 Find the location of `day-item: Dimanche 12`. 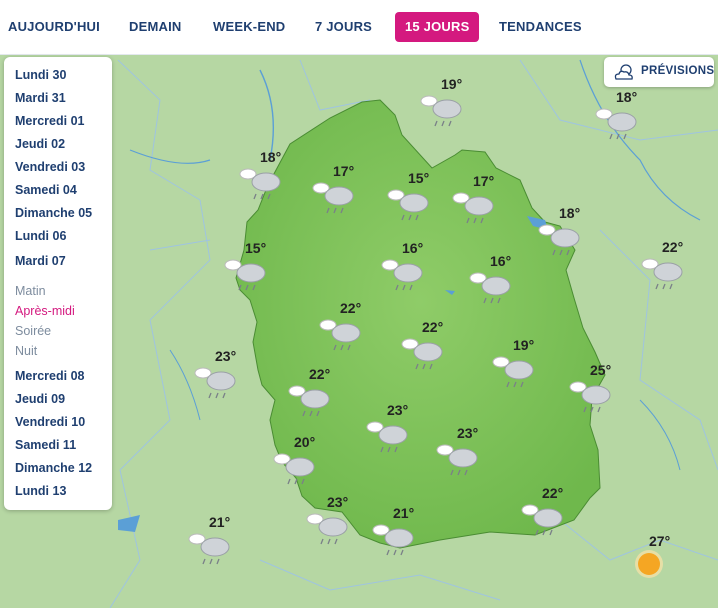

day-item: Dimanche 12 is located at coordinates (53, 468).